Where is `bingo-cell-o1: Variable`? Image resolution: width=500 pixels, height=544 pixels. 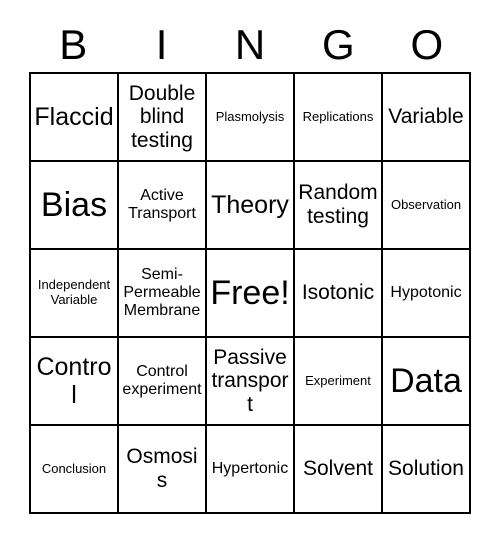 bingo-cell-o1: Variable is located at coordinates (427, 118).